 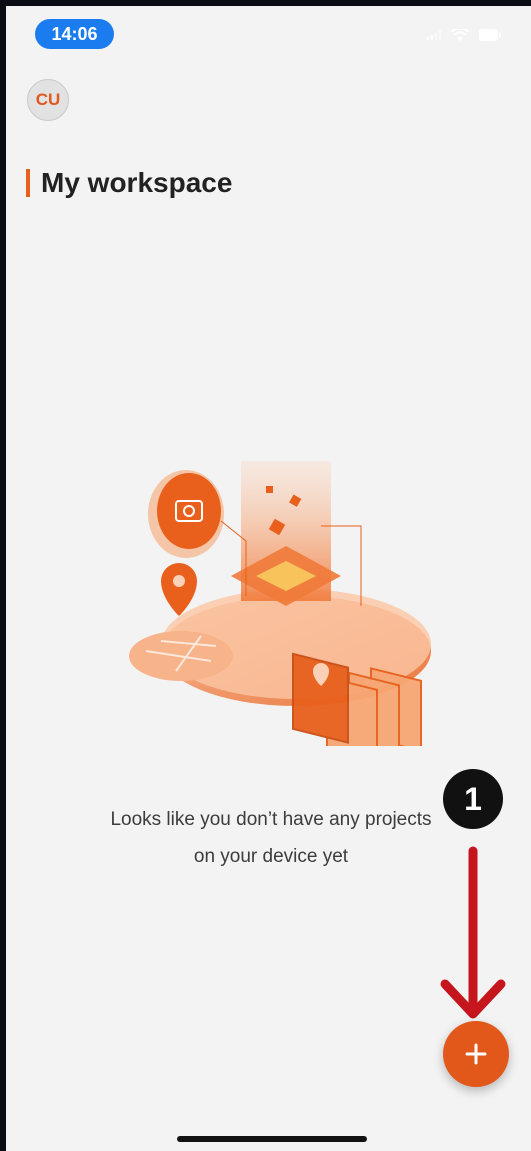 I want to click on plus-icon, so click(x=476, y=1054).